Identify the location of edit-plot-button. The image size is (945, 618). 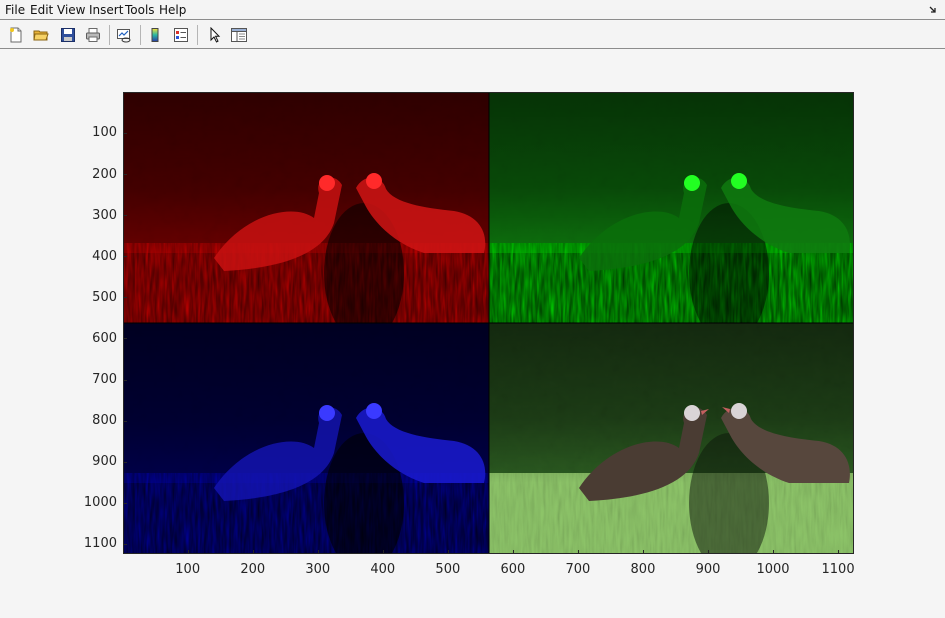
(214, 35).